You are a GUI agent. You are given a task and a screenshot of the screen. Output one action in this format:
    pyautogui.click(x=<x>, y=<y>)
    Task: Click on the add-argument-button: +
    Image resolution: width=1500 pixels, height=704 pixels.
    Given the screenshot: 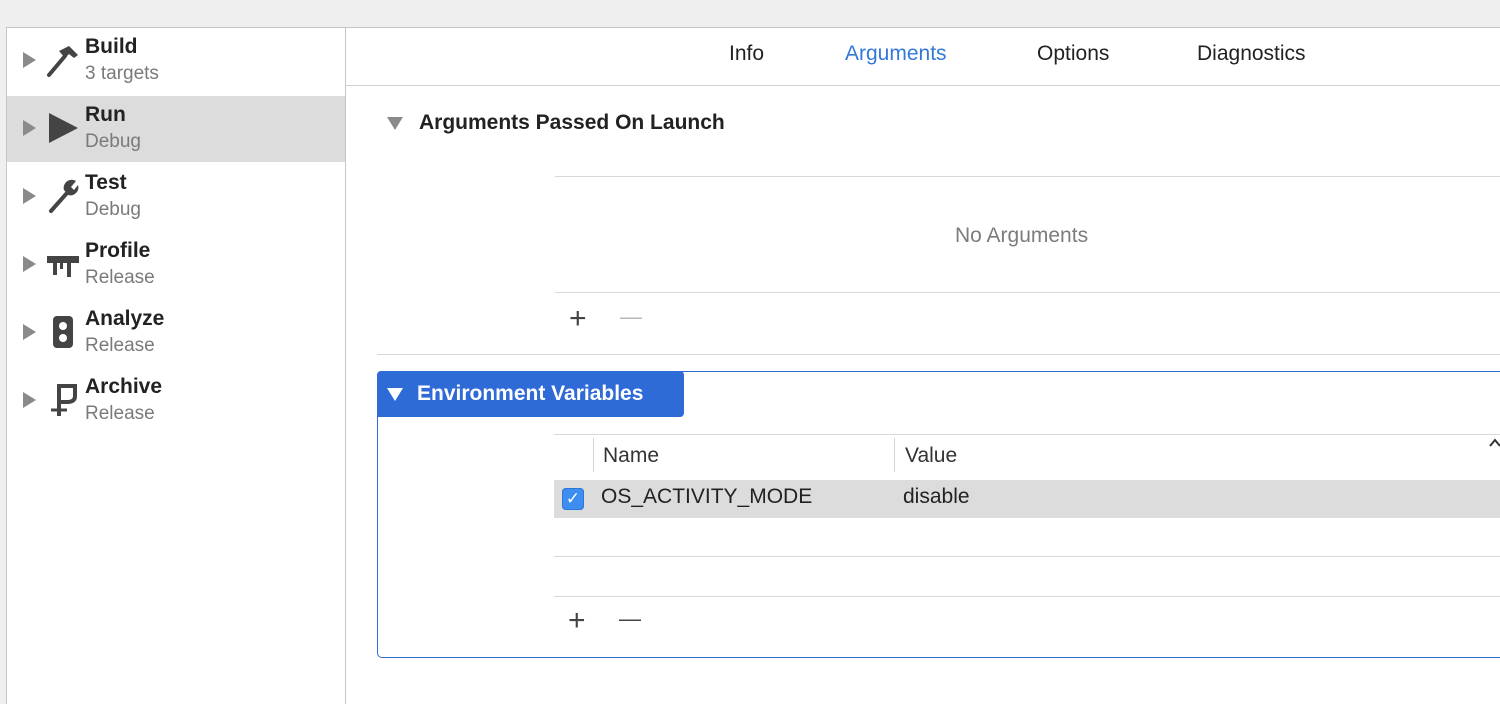 What is the action you would take?
    pyautogui.click(x=578, y=319)
    